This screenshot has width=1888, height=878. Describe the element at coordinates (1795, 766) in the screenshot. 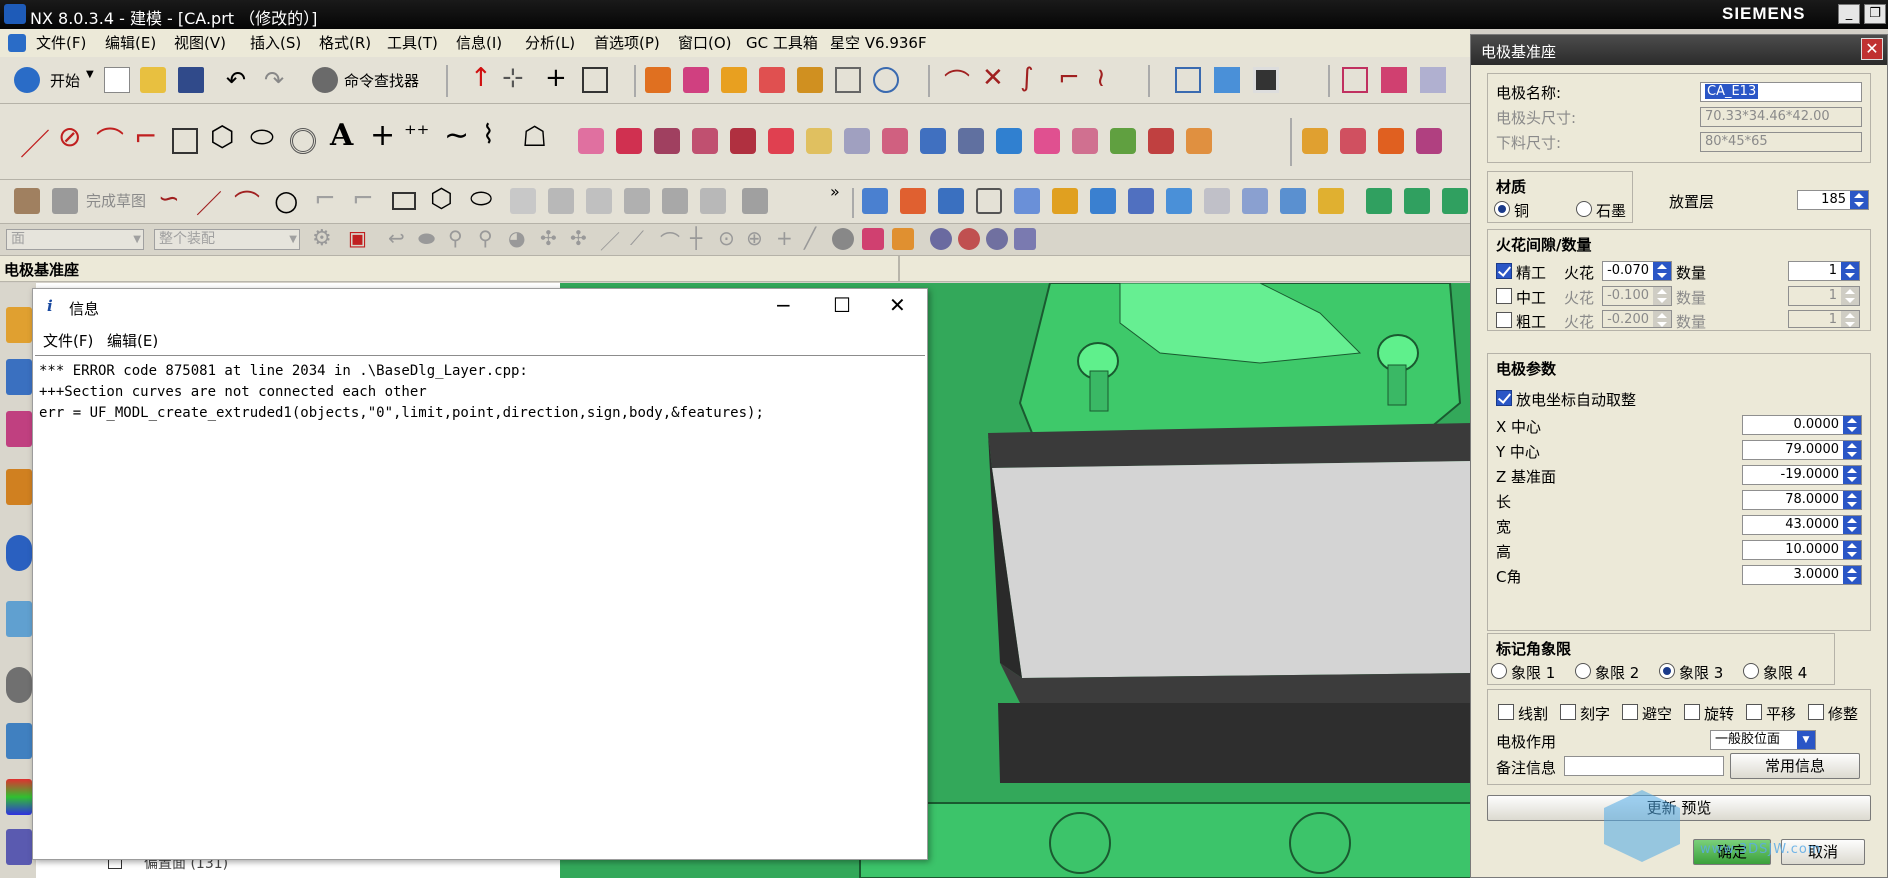

I see `common-info-button: 常用信息` at that location.